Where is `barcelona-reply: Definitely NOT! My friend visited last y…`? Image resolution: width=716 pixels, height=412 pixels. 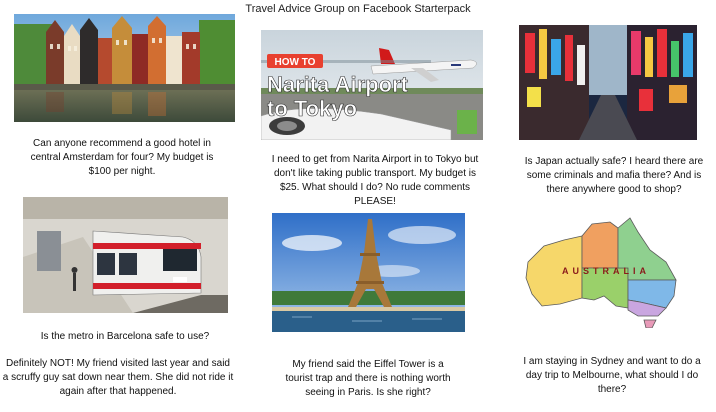 barcelona-reply: Definitely NOT! My friend visited last y… is located at coordinates (118, 377).